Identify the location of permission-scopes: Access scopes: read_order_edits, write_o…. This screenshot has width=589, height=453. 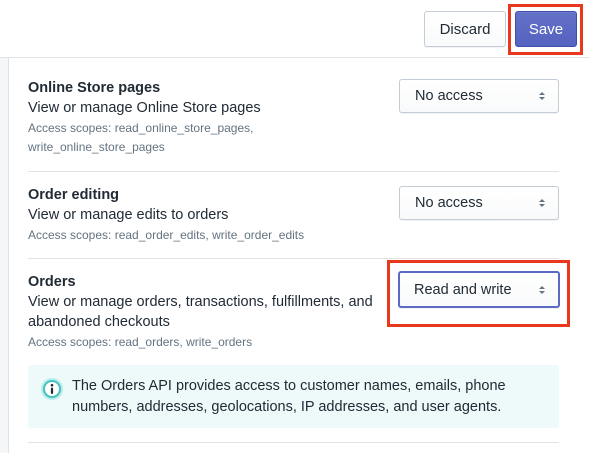
(166, 235).